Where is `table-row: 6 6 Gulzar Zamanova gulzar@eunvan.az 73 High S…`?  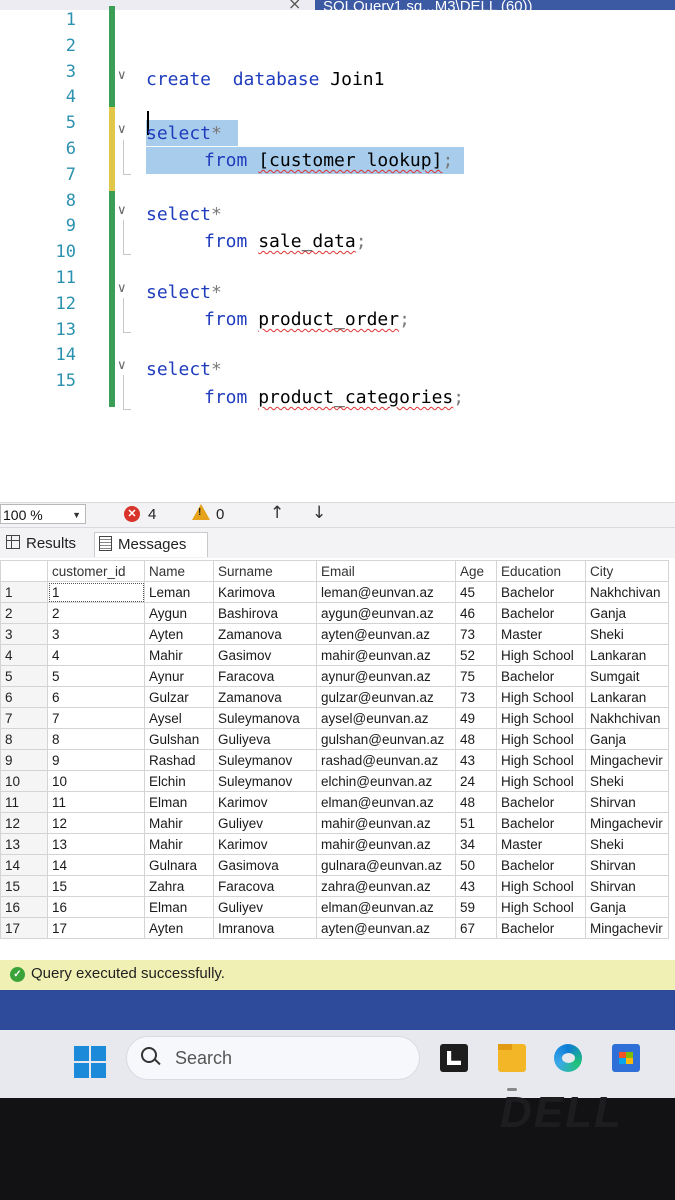
table-row: 6 6 Gulzar Zamanova gulzar@eunvan.az 73 High S… is located at coordinates (334, 697).